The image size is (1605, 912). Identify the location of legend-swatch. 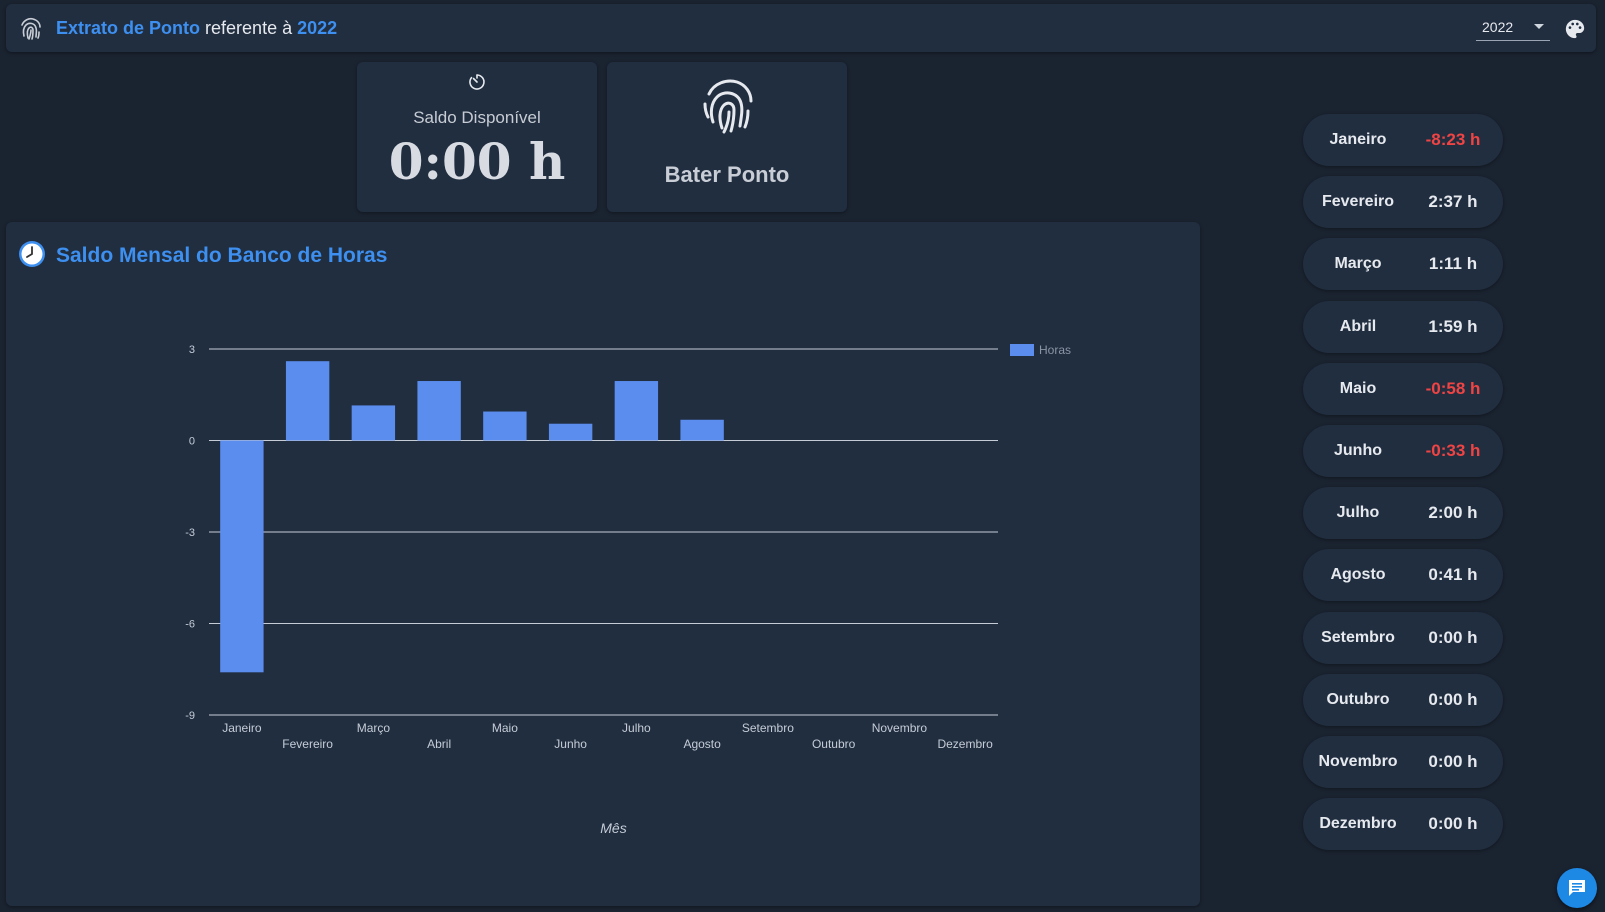
(1022, 350).